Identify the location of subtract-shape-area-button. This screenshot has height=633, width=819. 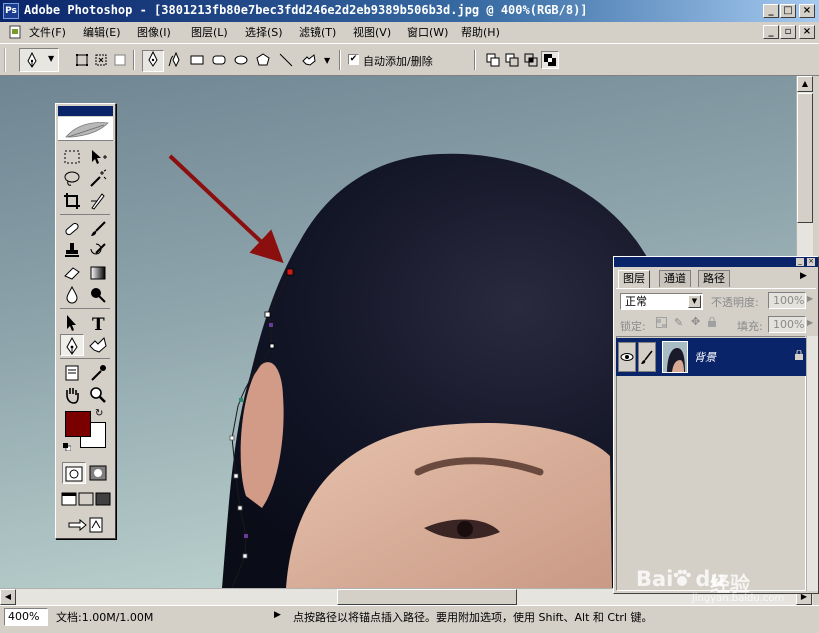
(512, 60).